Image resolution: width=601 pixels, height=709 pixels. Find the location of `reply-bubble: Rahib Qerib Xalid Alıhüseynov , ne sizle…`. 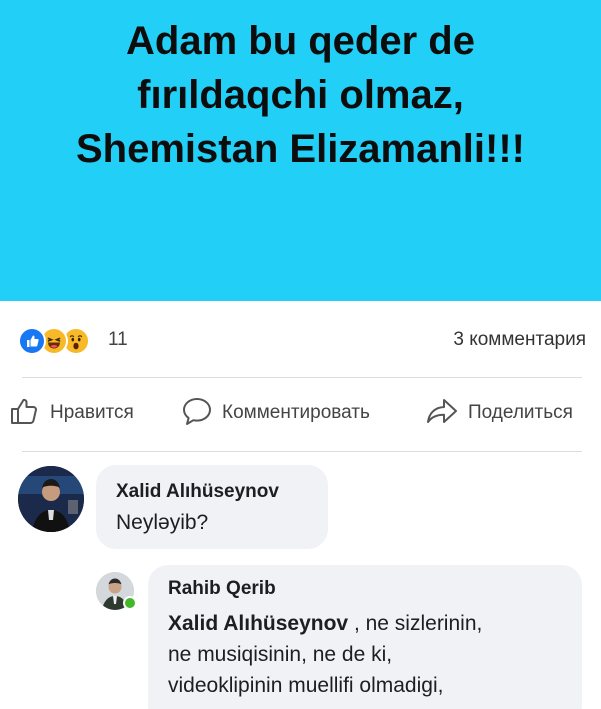

reply-bubble: Rahib Qerib Xalid Alıhüseynov , ne sizle… is located at coordinates (365, 637).